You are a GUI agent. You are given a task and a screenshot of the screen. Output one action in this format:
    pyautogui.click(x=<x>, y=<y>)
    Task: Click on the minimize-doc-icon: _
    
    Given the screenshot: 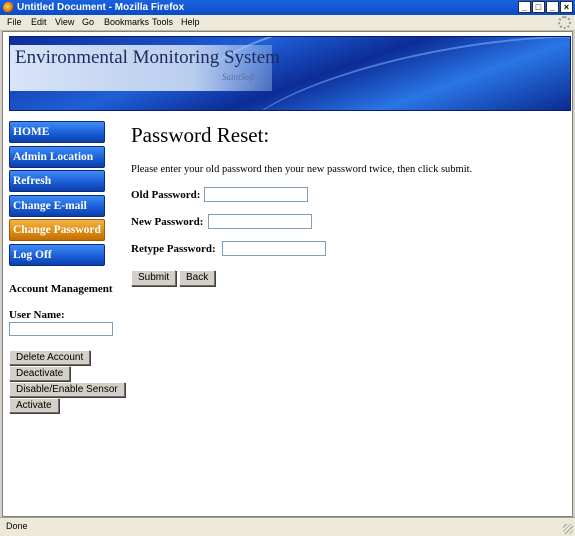 What is the action you would take?
    pyautogui.click(x=552, y=7)
    